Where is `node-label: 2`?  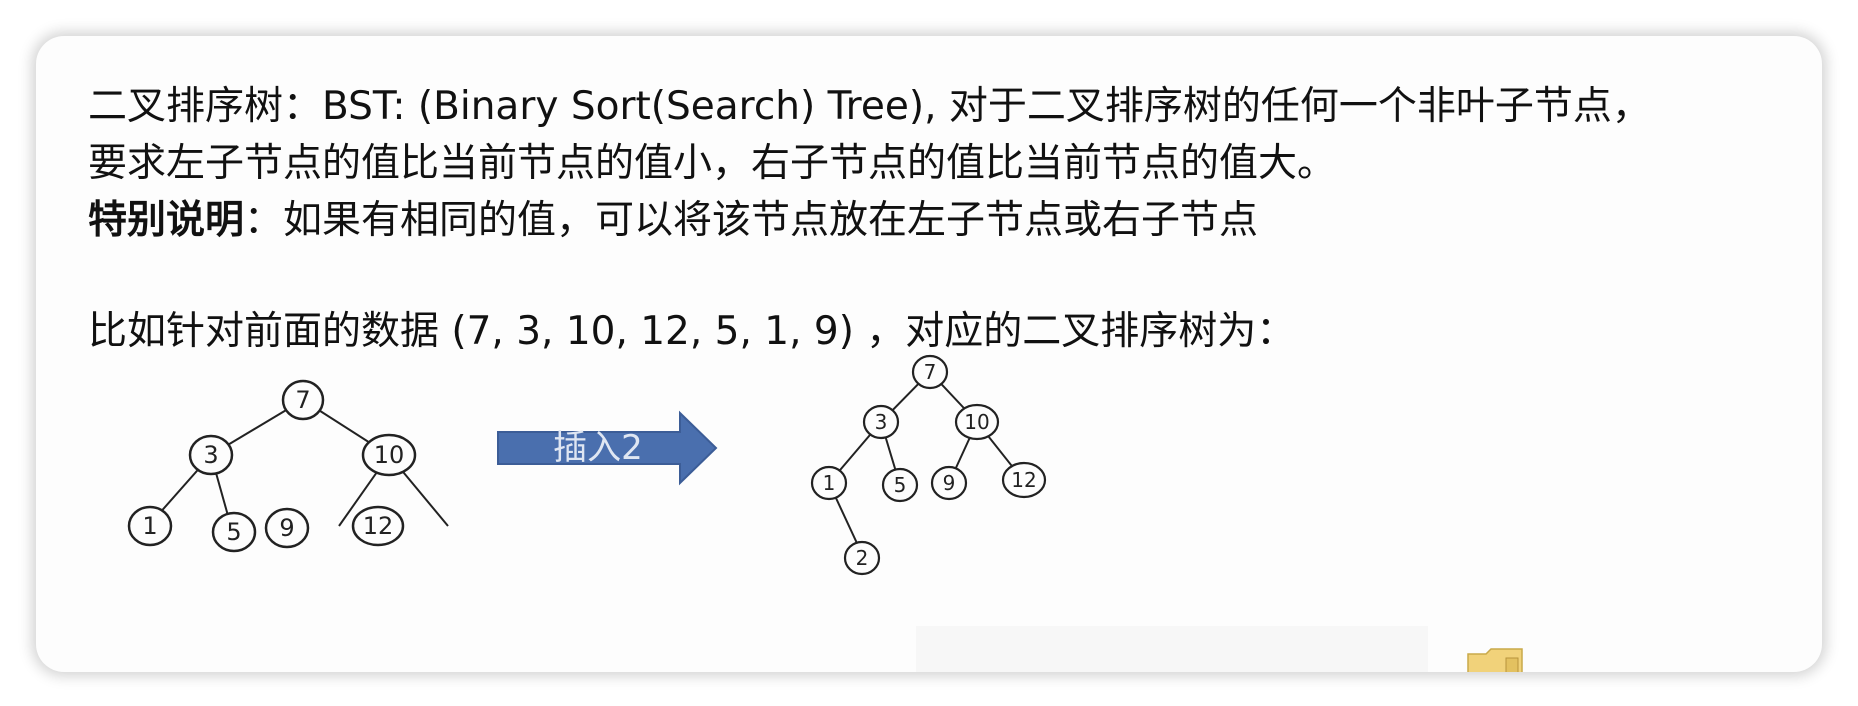
node-label: 2 is located at coordinates (862, 558).